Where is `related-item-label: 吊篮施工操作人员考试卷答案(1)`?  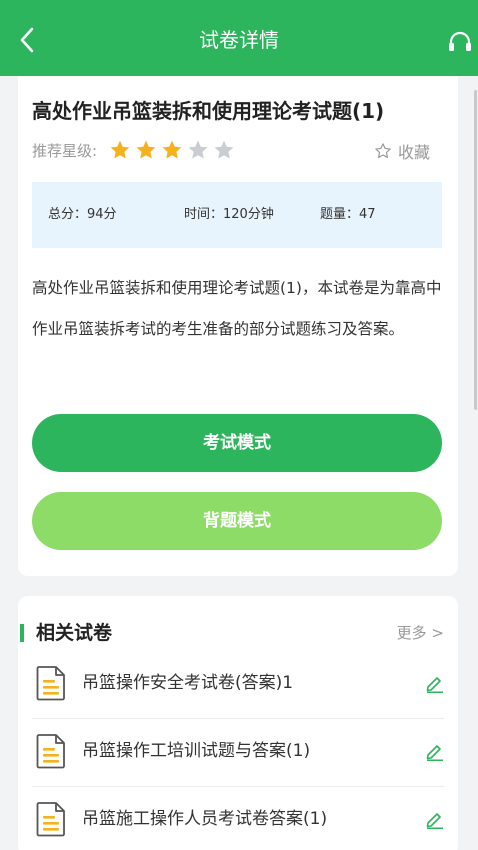 related-item-label: 吊篮施工操作人员考试卷答案(1) is located at coordinates (205, 819).